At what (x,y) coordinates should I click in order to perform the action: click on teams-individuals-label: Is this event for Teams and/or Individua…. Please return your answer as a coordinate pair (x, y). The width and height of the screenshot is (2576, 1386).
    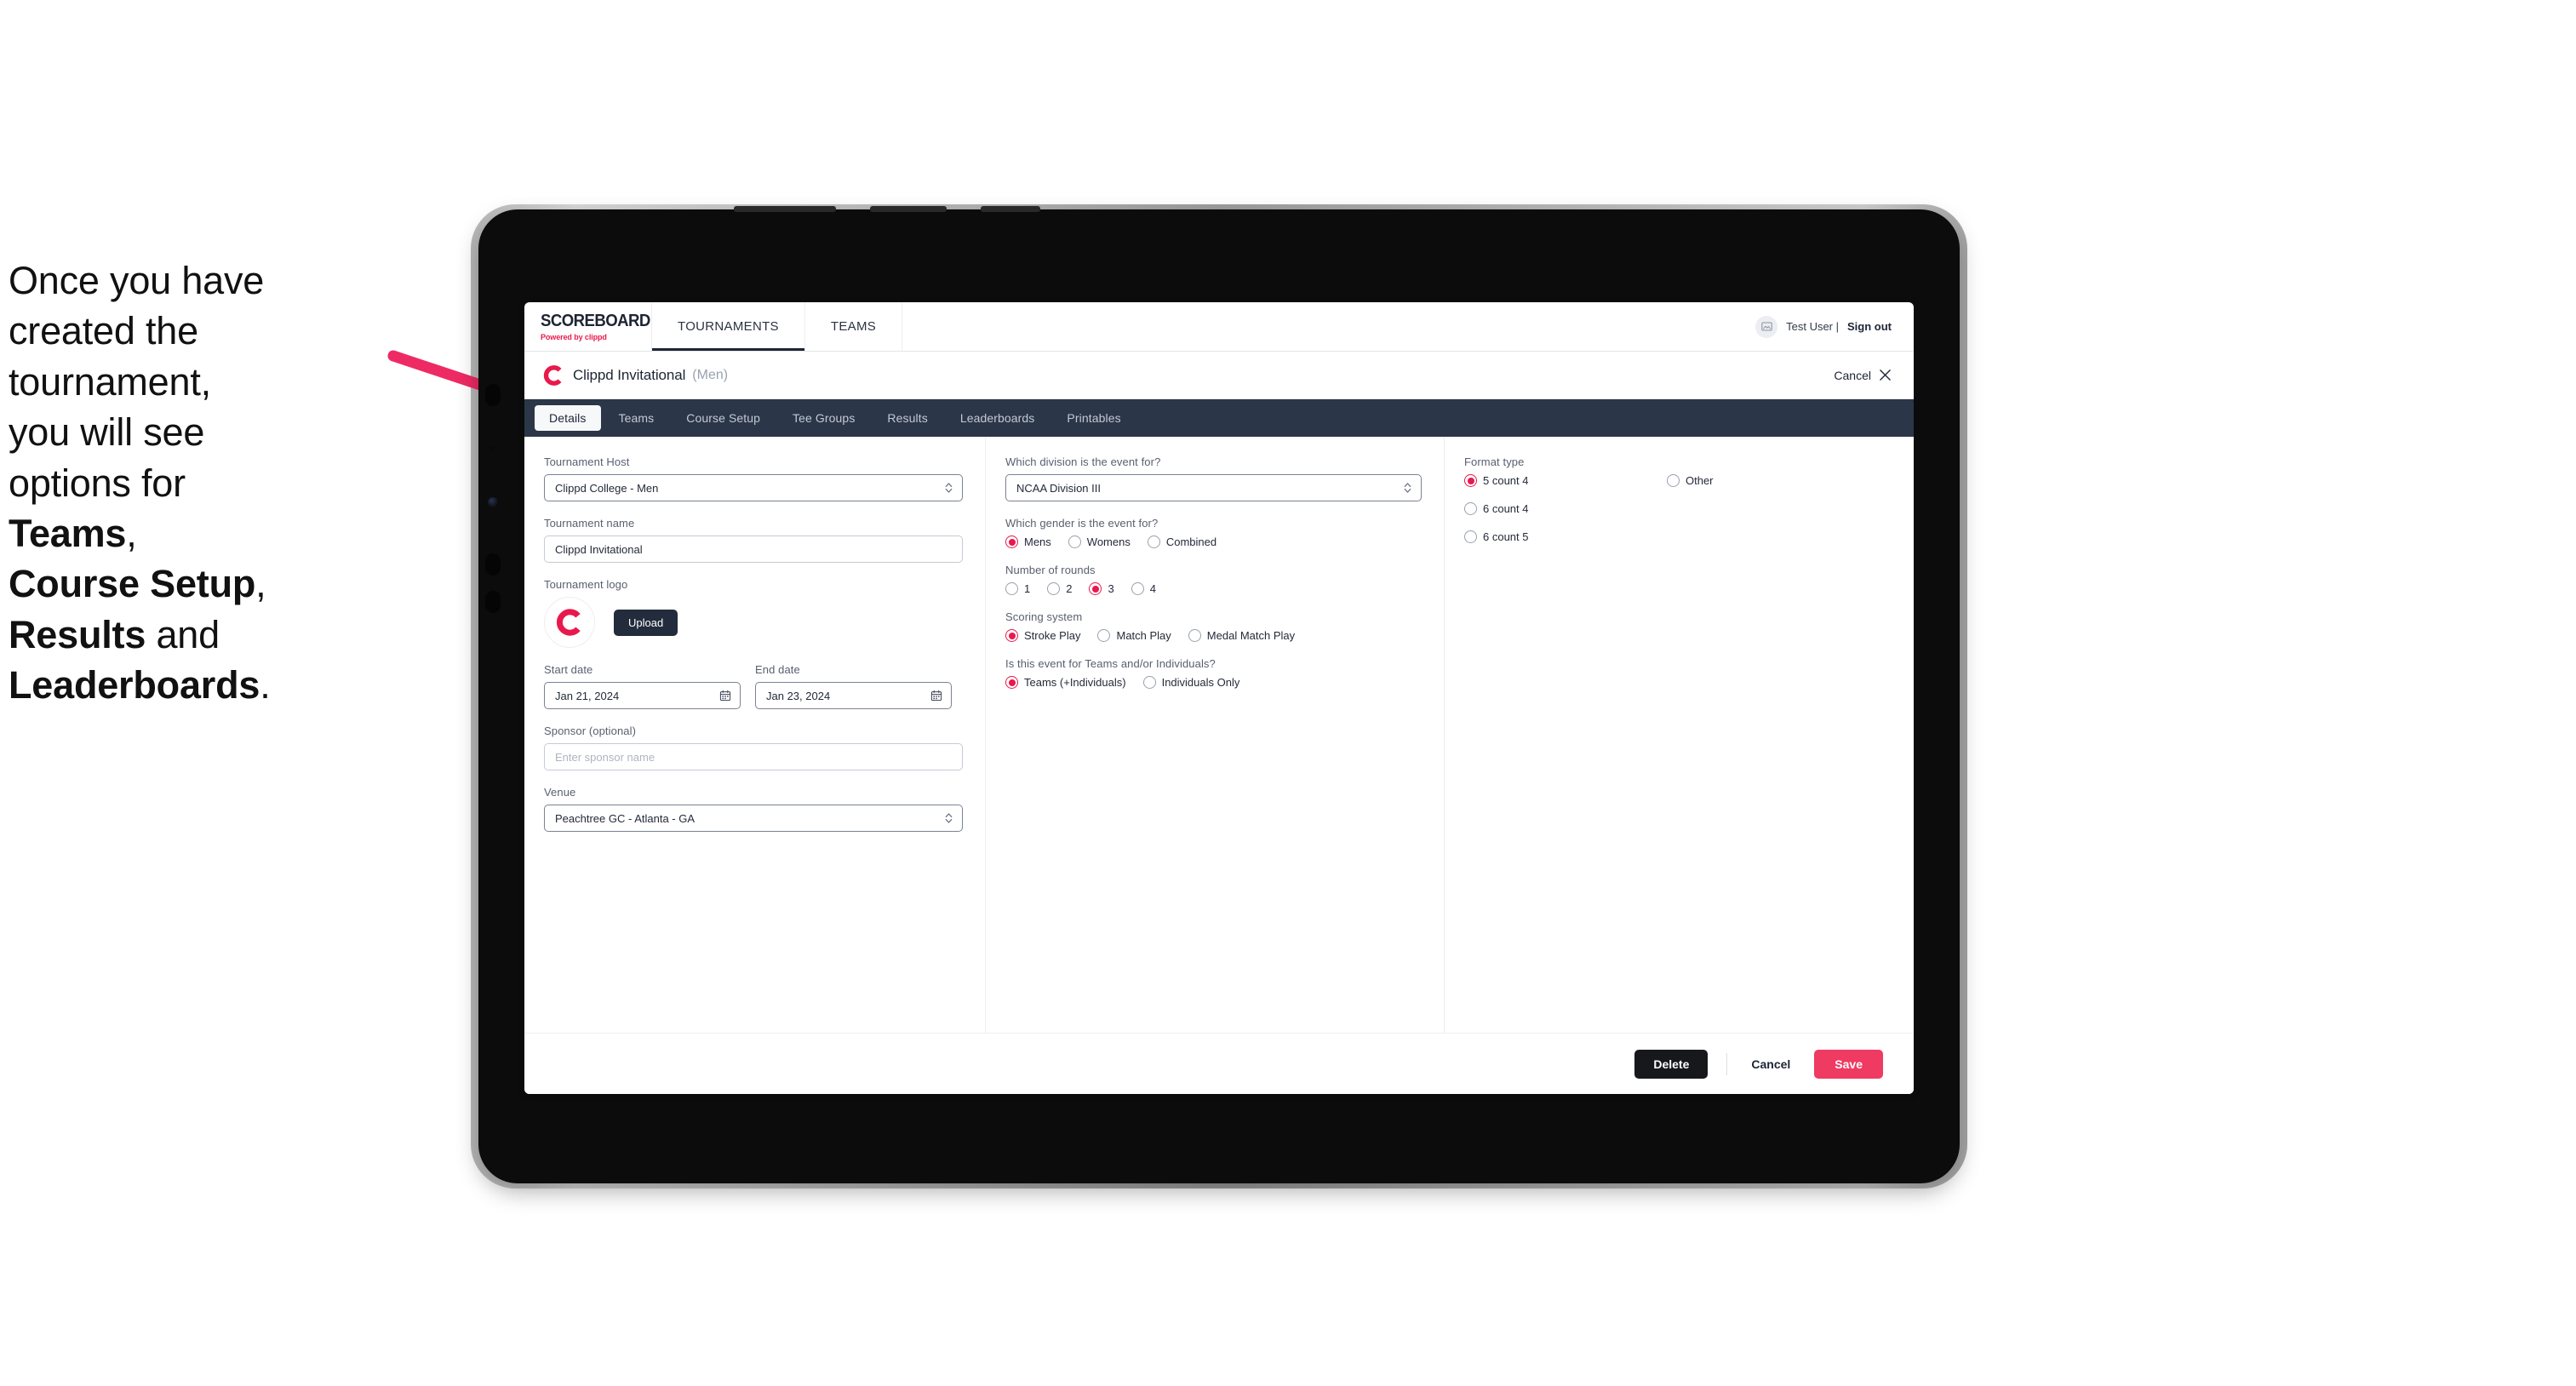
    Looking at the image, I should click on (1111, 663).